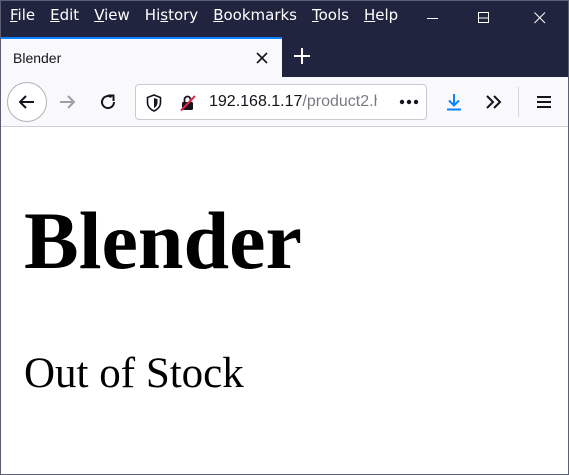  I want to click on tracking-protection-button, so click(154, 103).